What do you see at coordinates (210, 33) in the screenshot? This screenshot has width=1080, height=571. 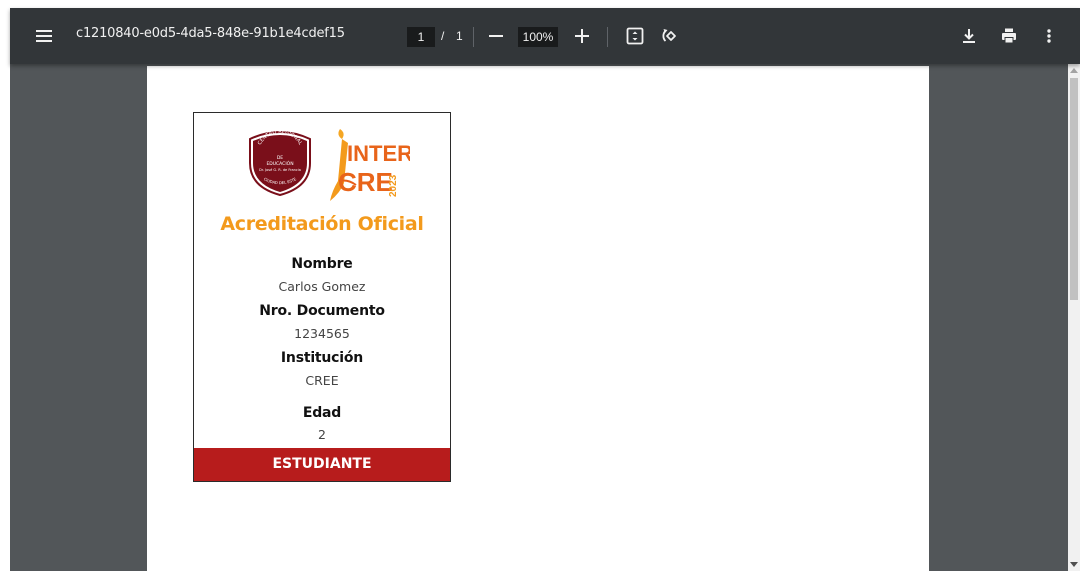 I see `document-title: c1210840-e0d5-4da5-848e-91b1e4cdef15` at bounding box center [210, 33].